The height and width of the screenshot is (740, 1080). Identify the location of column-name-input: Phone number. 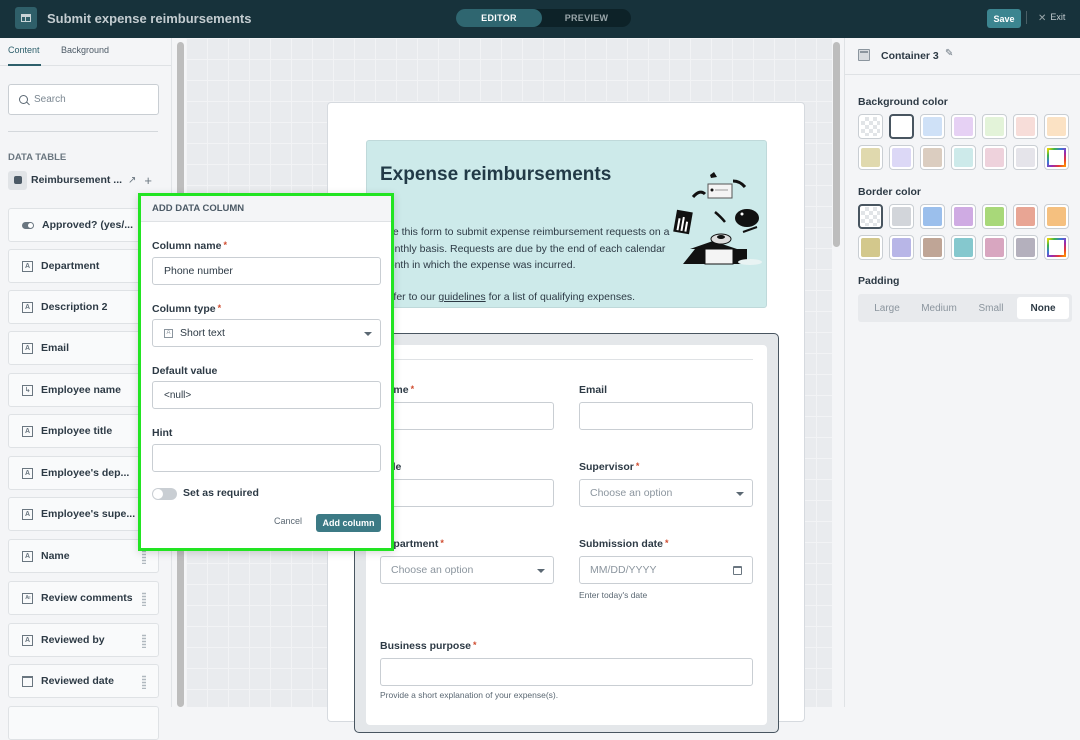
(266, 271).